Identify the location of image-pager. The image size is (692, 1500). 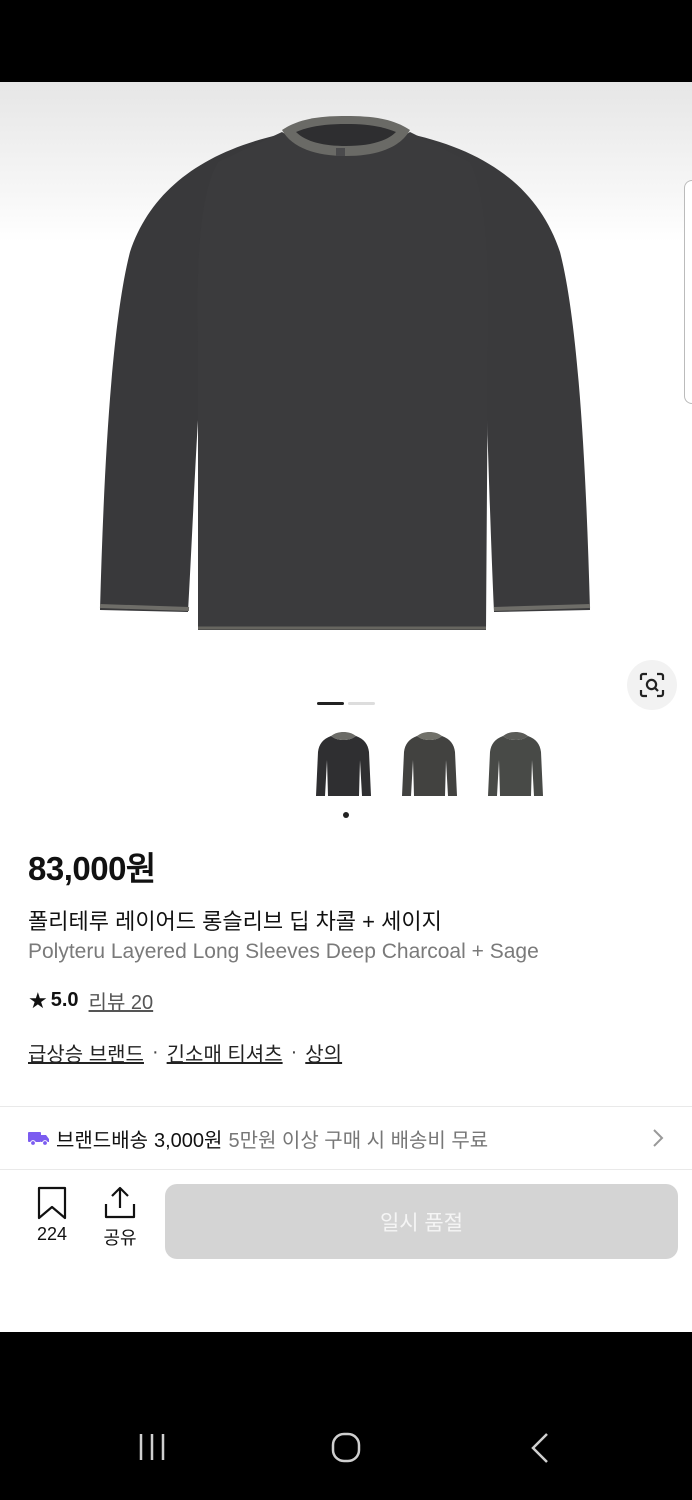
(346, 703).